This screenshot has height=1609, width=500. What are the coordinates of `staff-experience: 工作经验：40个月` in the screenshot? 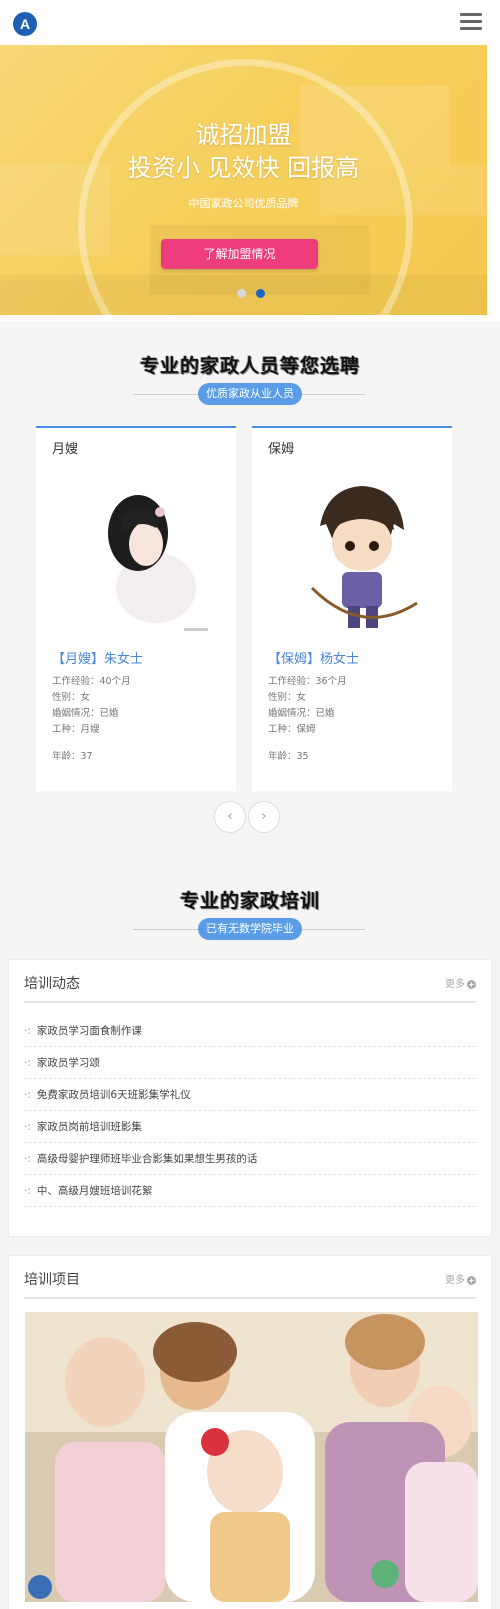 It's located at (91, 681).